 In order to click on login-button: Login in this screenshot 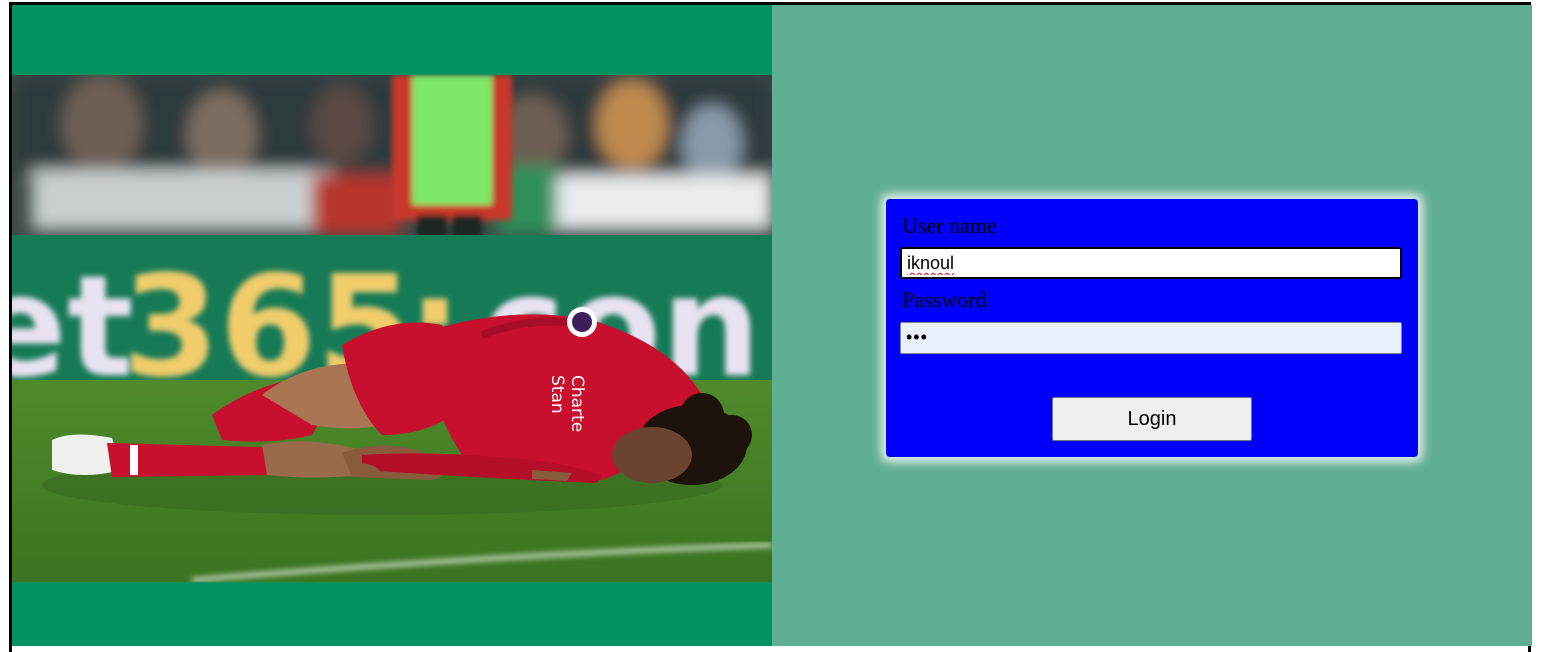, I will do `click(1152, 419)`.